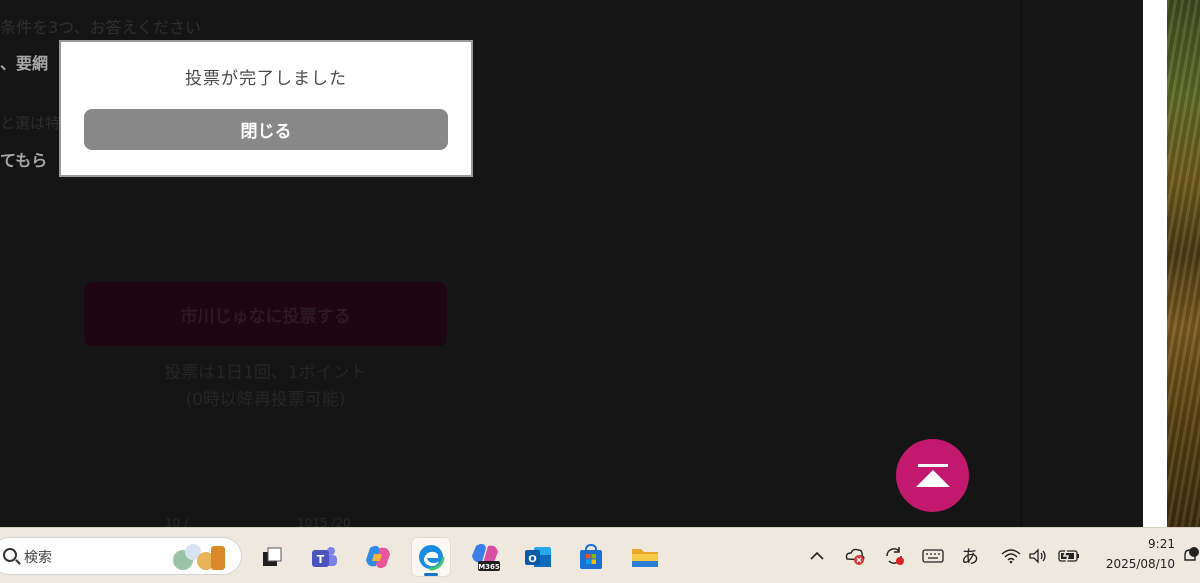  Describe the element at coordinates (101, 27) in the screenshot. I see `question-text: 条件を3つ、お答えください` at that location.